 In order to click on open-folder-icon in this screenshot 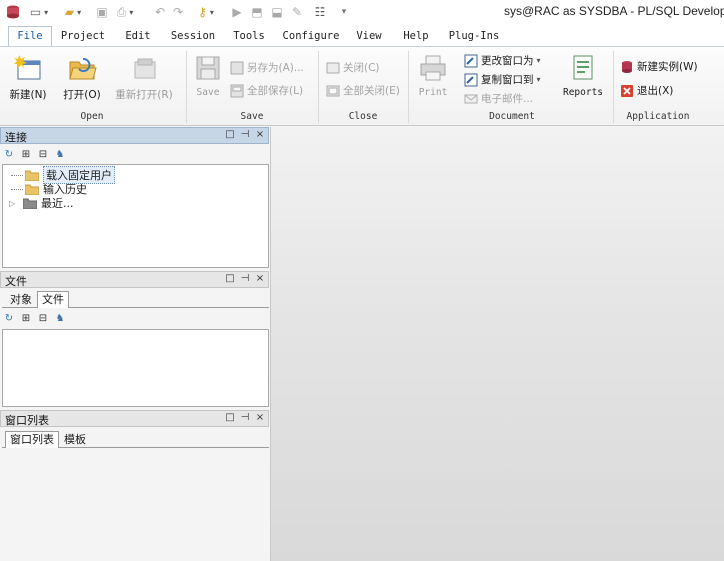, I will do `click(83, 69)`.